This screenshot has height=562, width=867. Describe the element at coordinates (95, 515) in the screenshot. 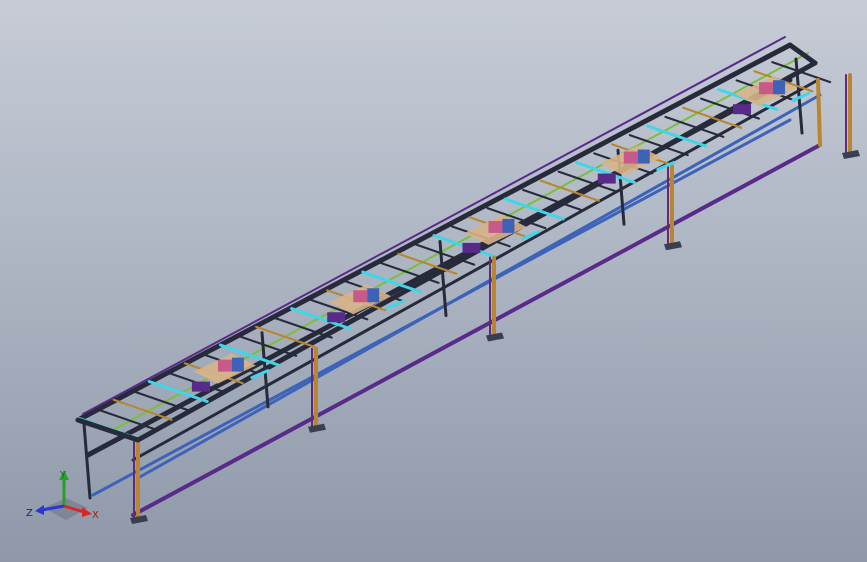

I see `x-axis-label: X` at that location.